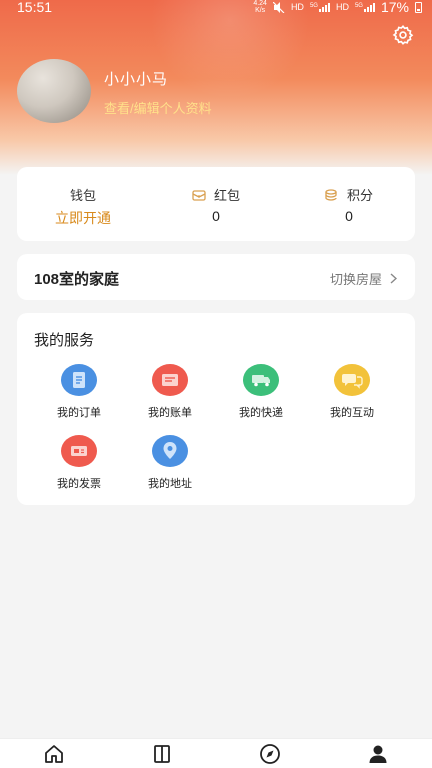  I want to click on profile-icon, so click(378, 754).